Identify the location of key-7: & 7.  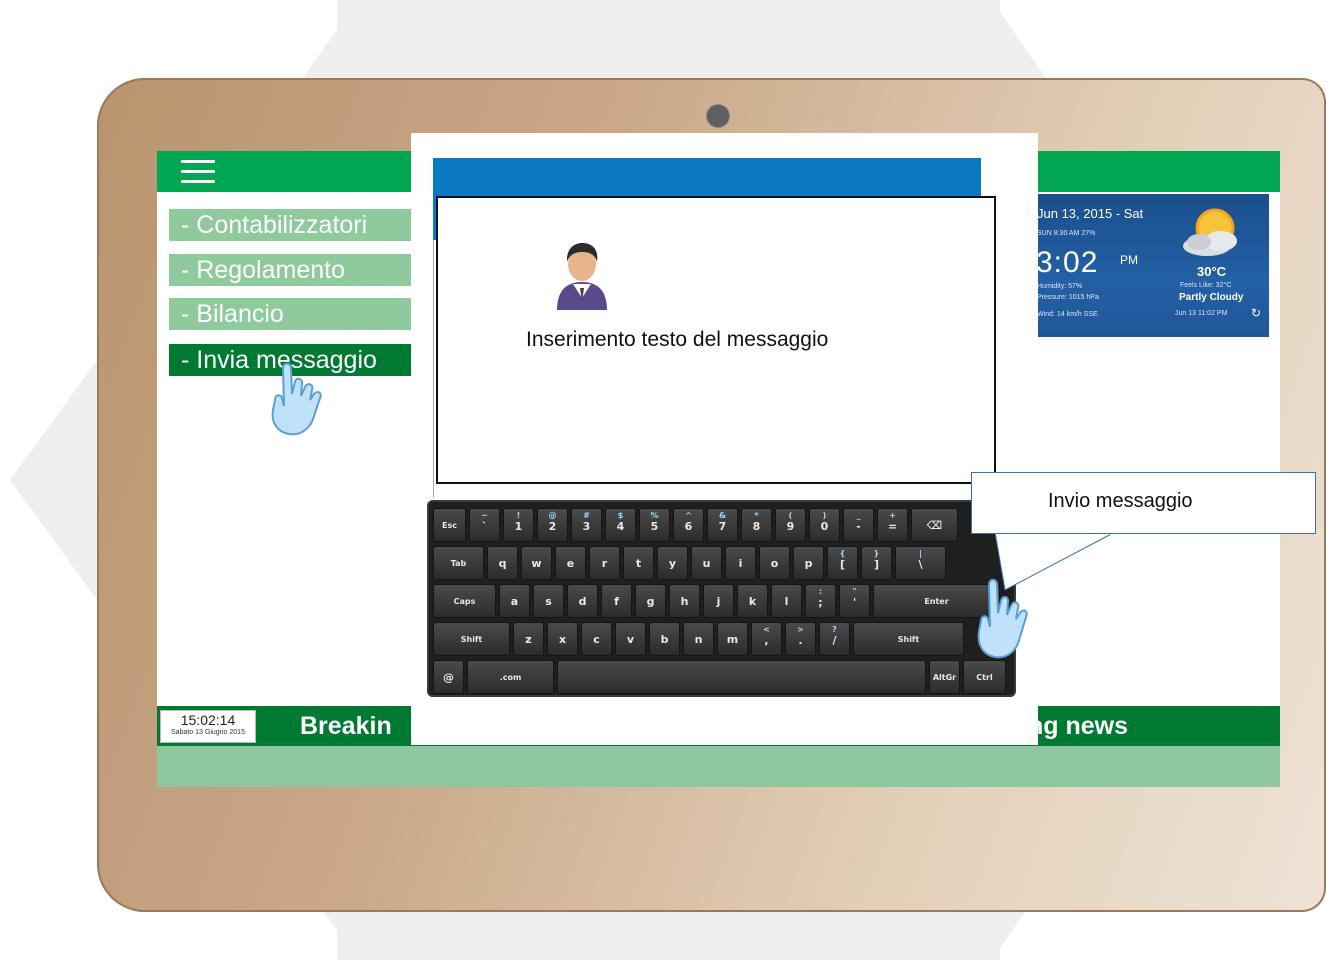
(722, 525).